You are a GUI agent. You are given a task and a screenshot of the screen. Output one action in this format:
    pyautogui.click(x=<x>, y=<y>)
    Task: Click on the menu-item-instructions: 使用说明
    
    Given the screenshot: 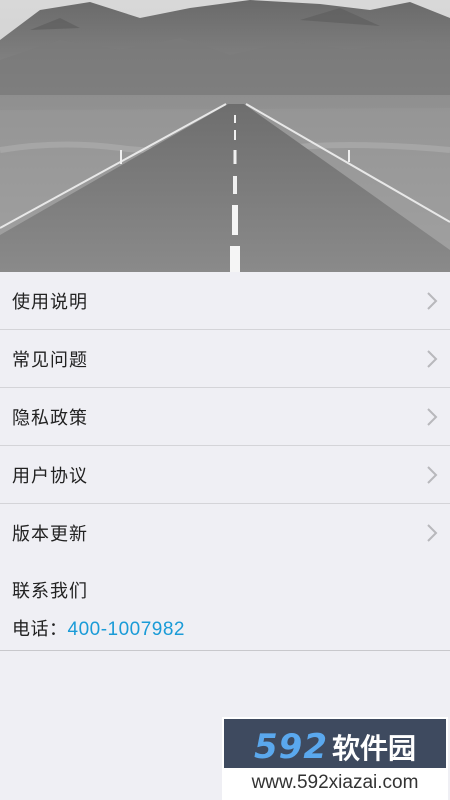 What is the action you would take?
    pyautogui.click(x=225, y=301)
    